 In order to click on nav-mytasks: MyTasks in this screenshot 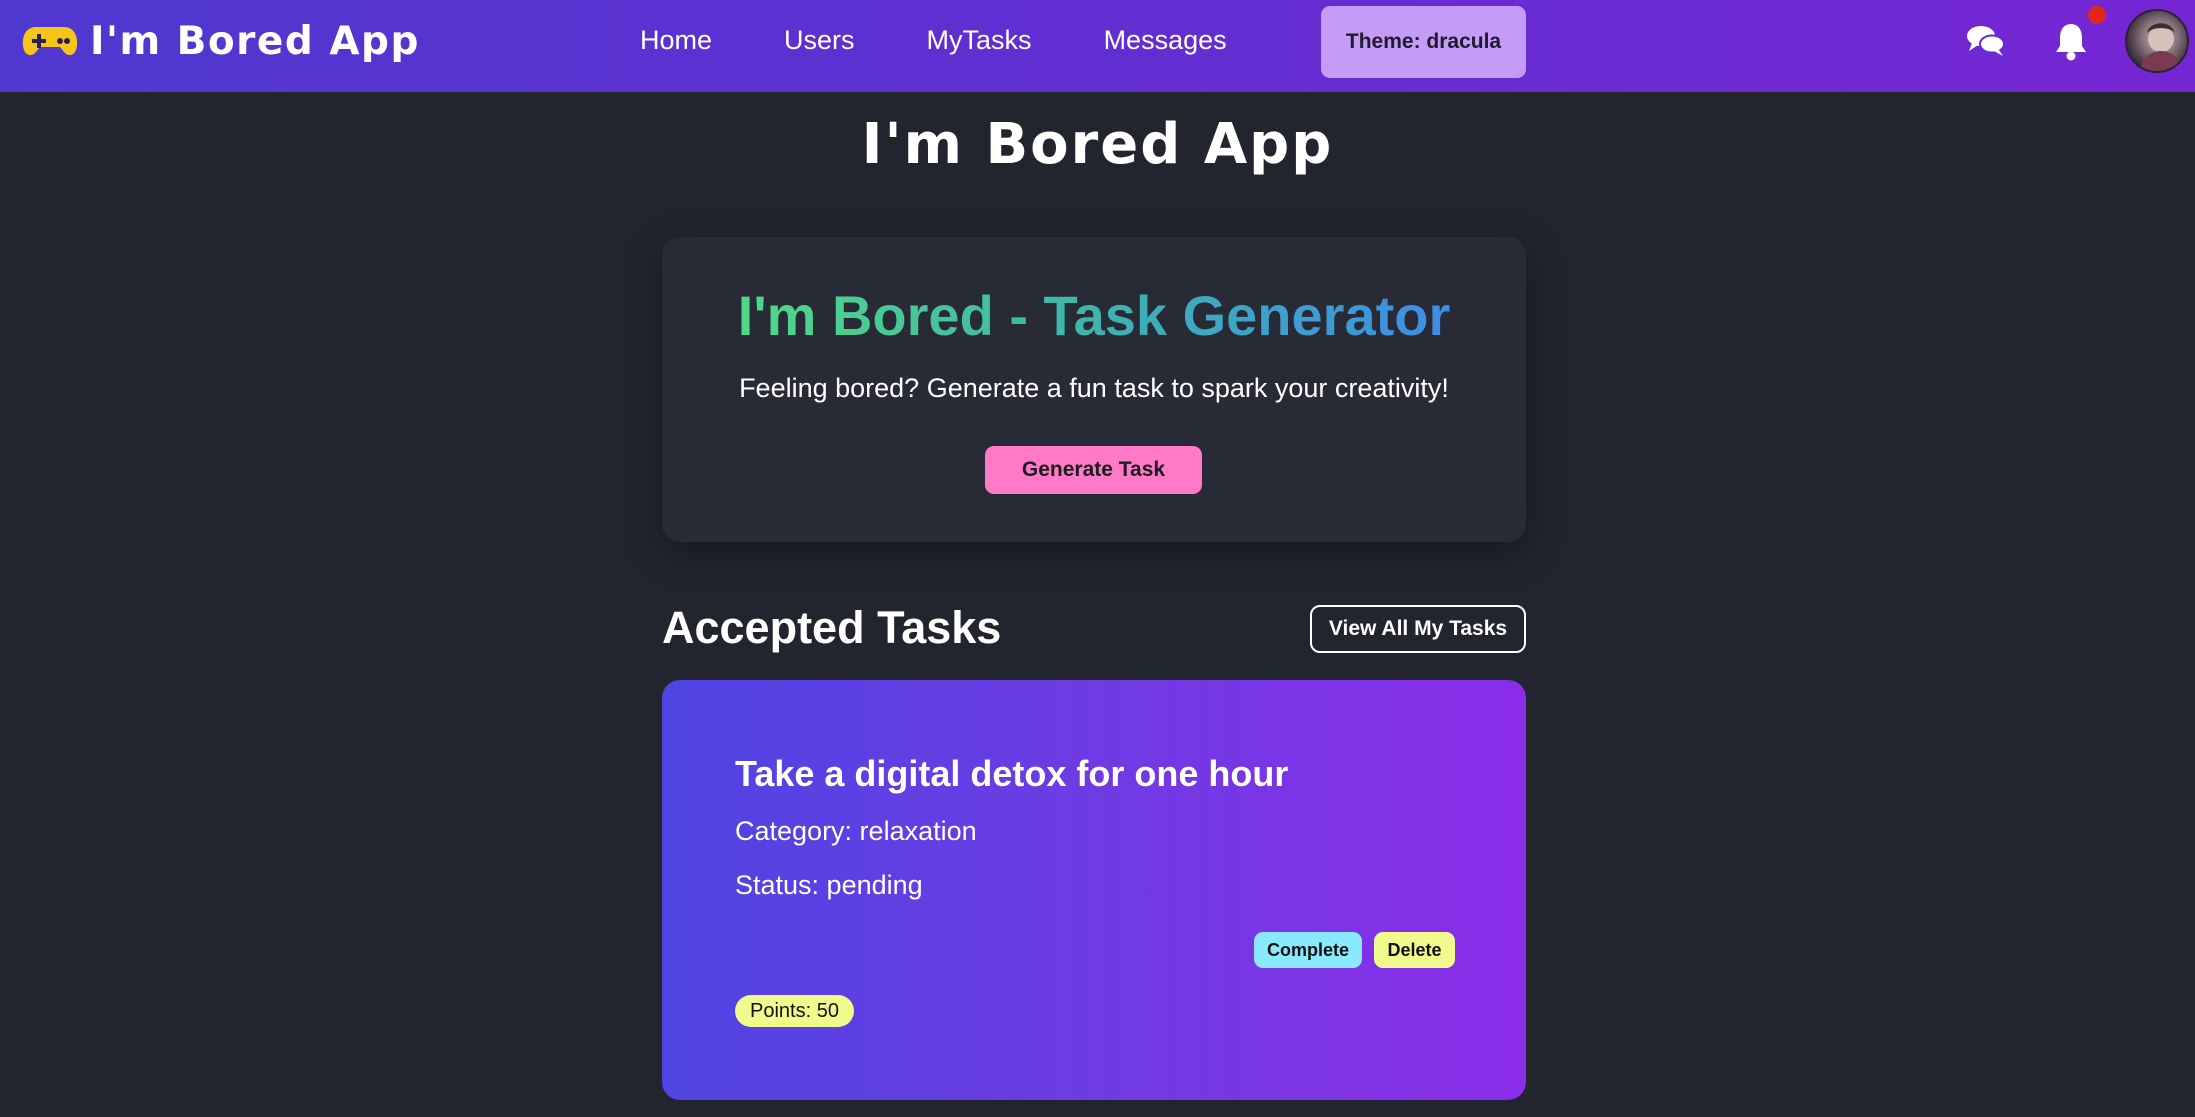, I will do `click(979, 40)`.